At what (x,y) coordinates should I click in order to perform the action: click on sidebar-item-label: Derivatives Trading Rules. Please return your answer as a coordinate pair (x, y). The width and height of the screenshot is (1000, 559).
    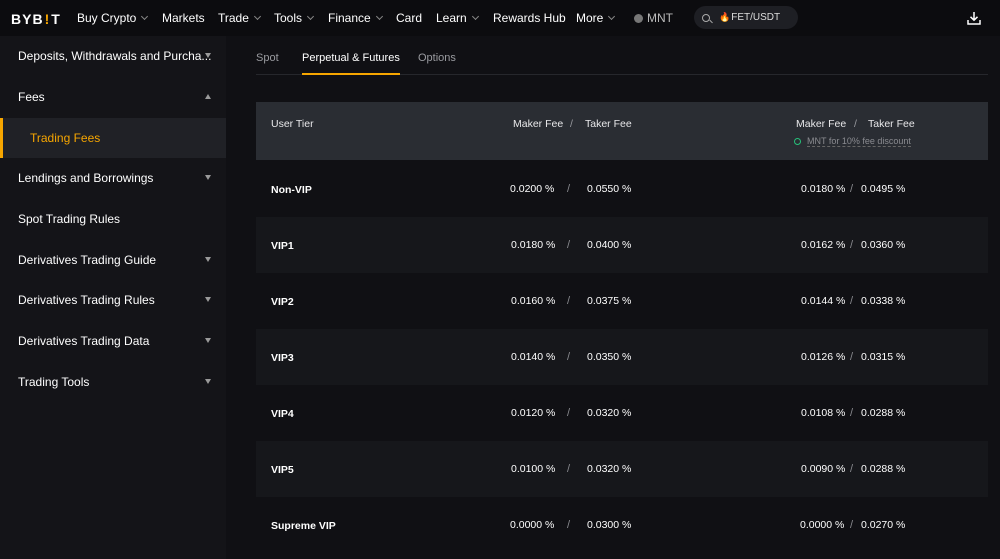
    Looking at the image, I should click on (86, 300).